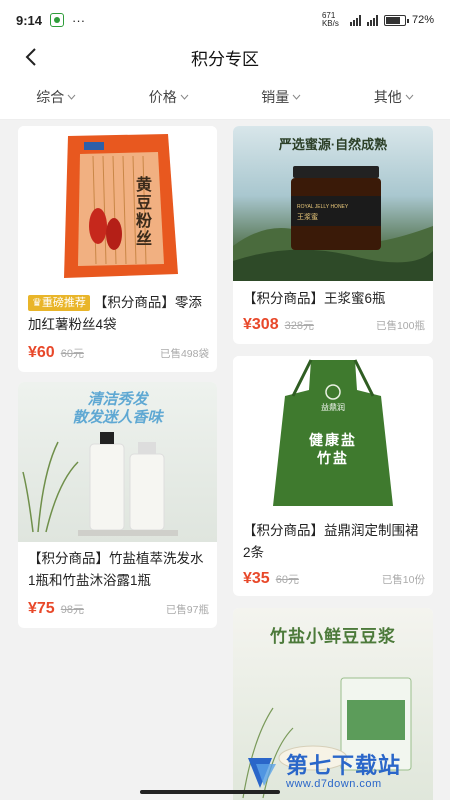  Describe the element at coordinates (262, 773) in the screenshot. I see `watermark-logo-icon` at that location.